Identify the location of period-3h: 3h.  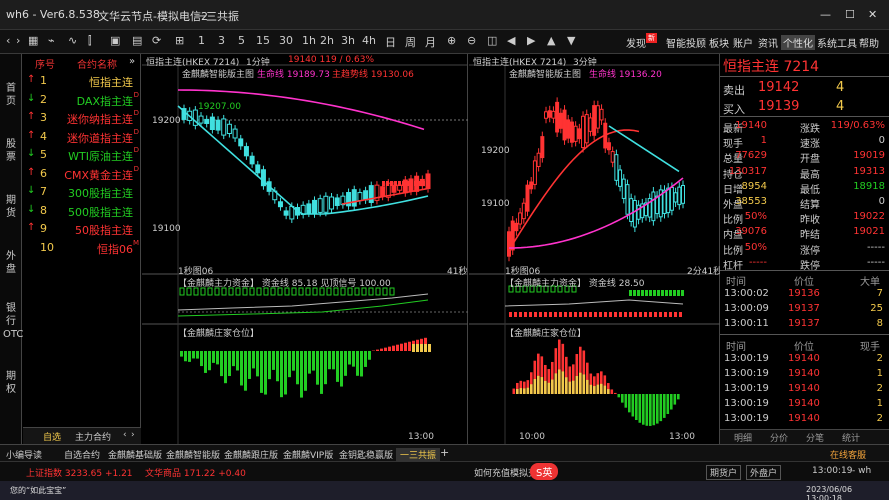
(348, 40).